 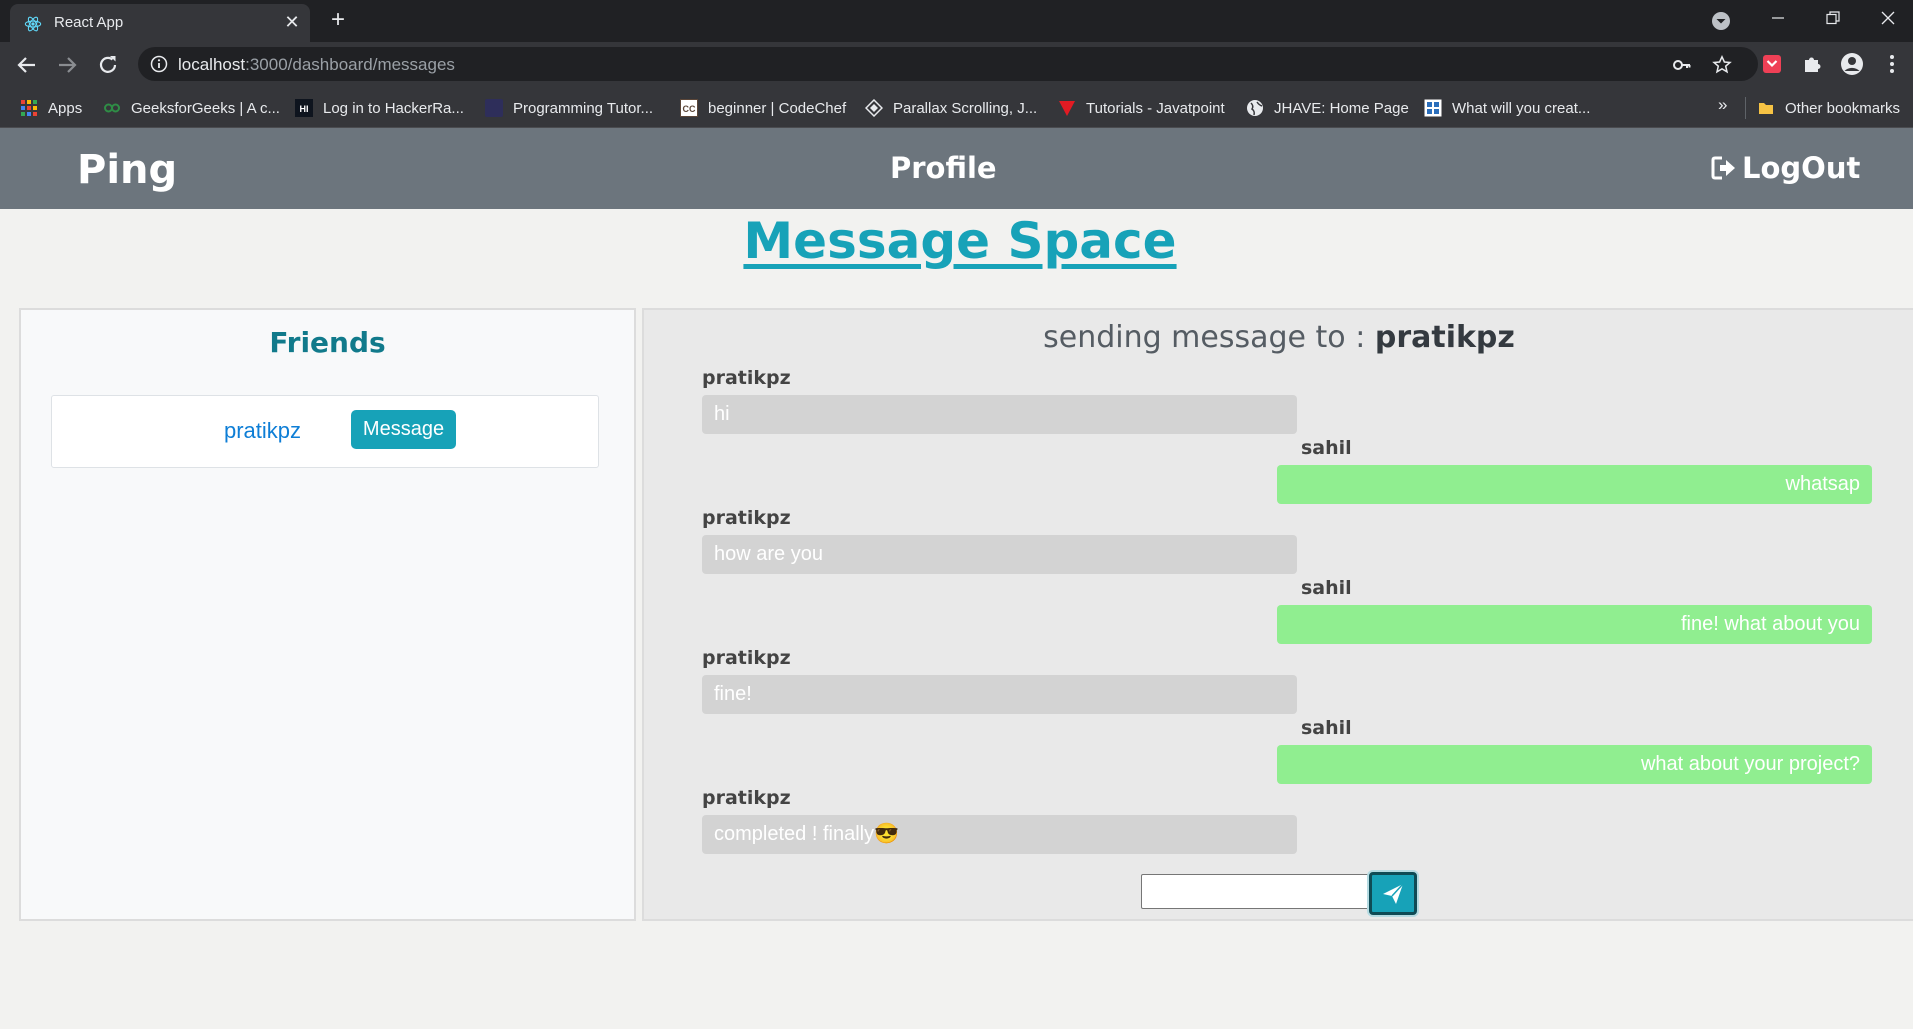 I want to click on logout-label: LogOut, so click(x=1801, y=168).